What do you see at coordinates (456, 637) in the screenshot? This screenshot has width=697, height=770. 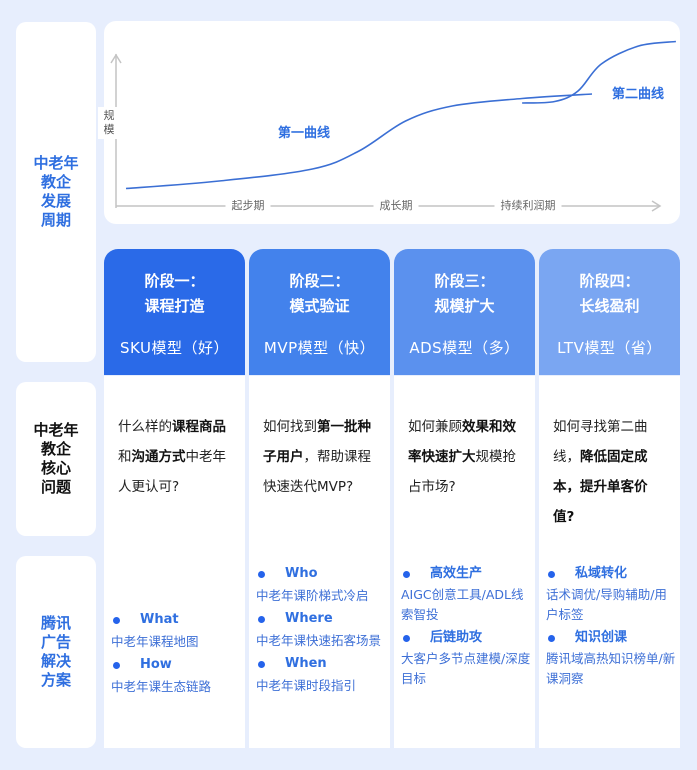 I see `solution-title-text: 后链助攻` at bounding box center [456, 637].